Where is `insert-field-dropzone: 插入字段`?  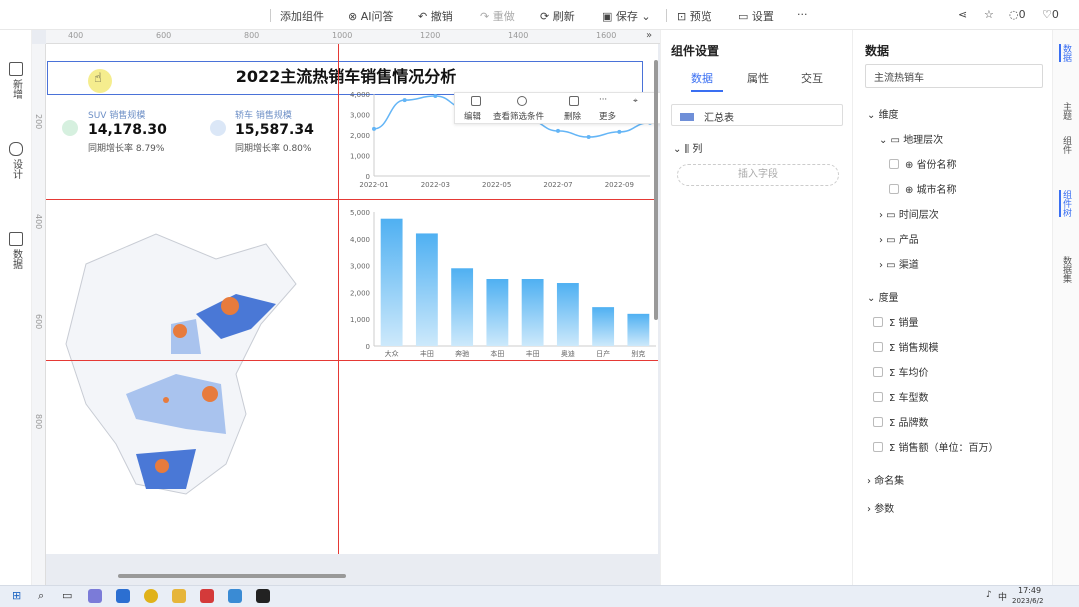 insert-field-dropzone: 插入字段 is located at coordinates (758, 175).